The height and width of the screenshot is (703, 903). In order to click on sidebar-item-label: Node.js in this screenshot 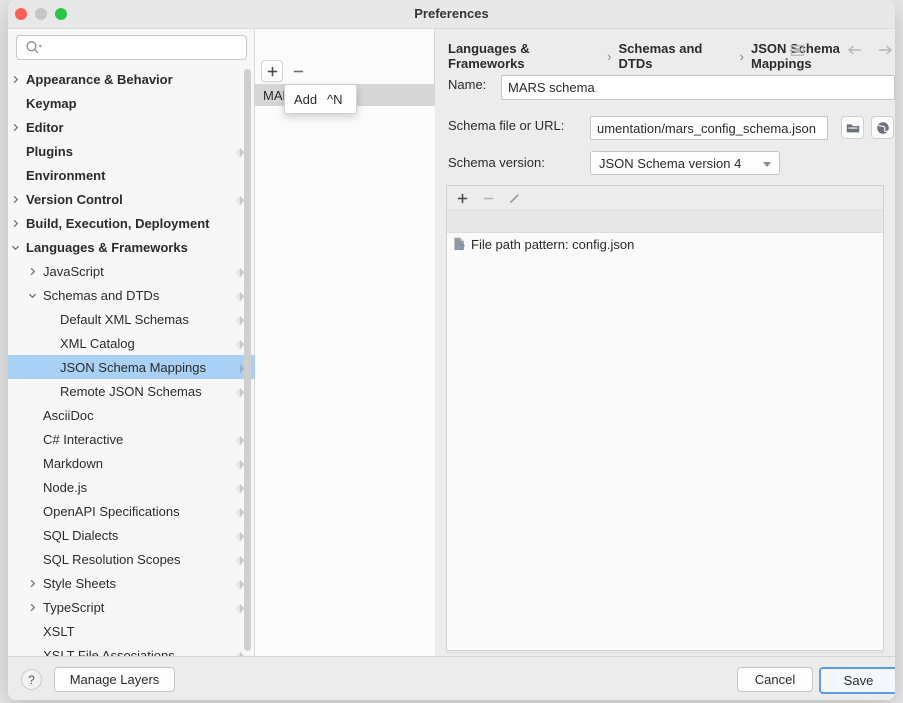, I will do `click(65, 487)`.